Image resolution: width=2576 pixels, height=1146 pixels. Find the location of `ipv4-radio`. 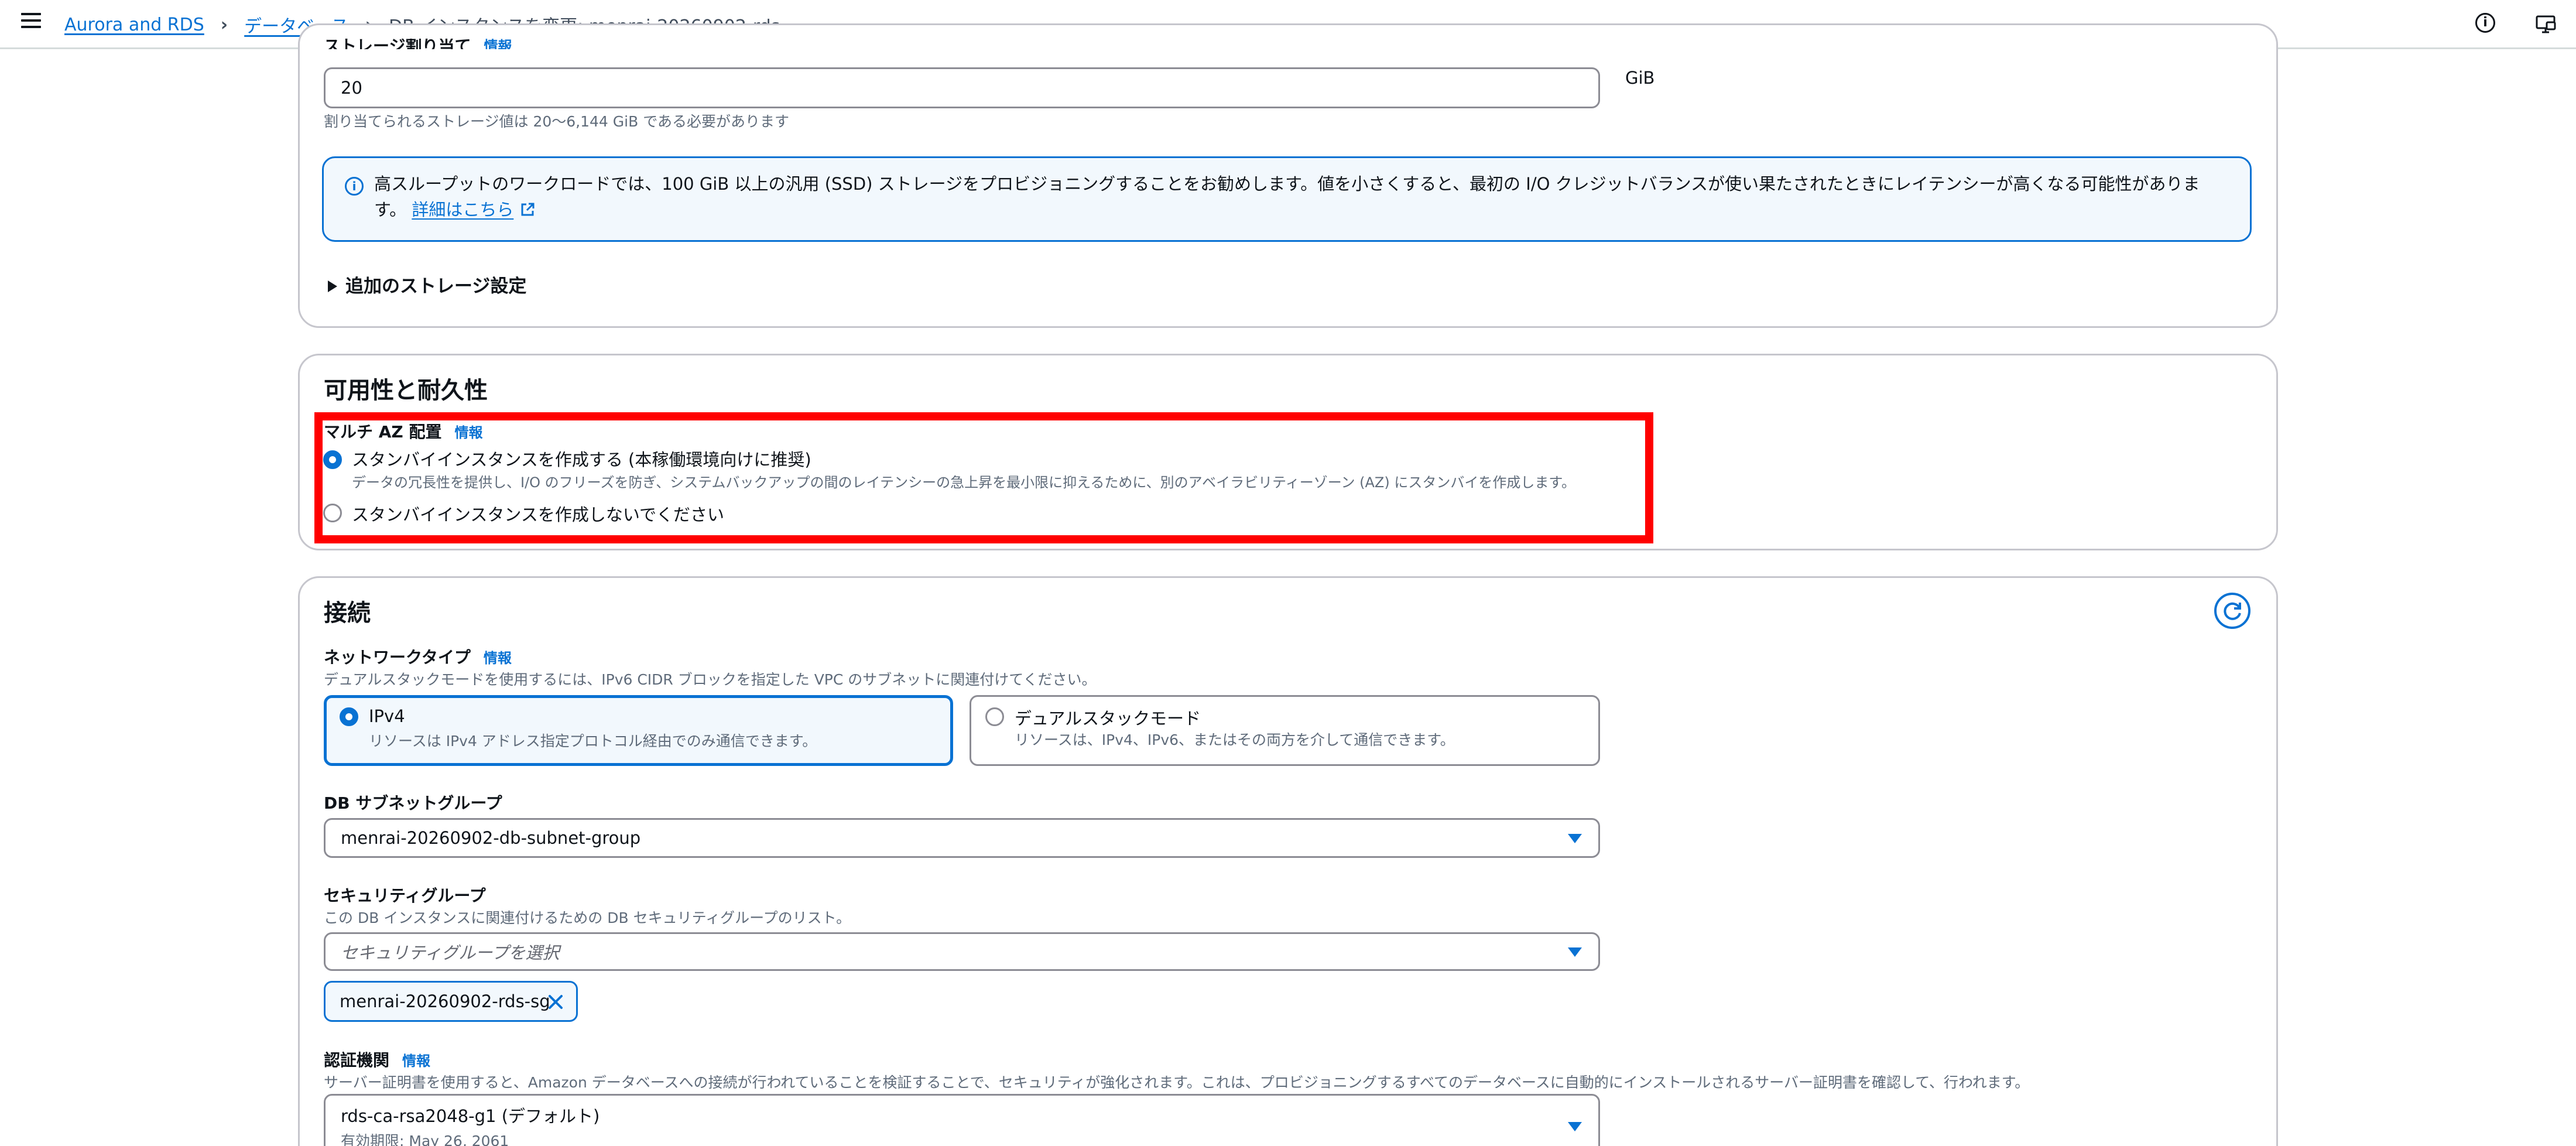

ipv4-radio is located at coordinates (349, 716).